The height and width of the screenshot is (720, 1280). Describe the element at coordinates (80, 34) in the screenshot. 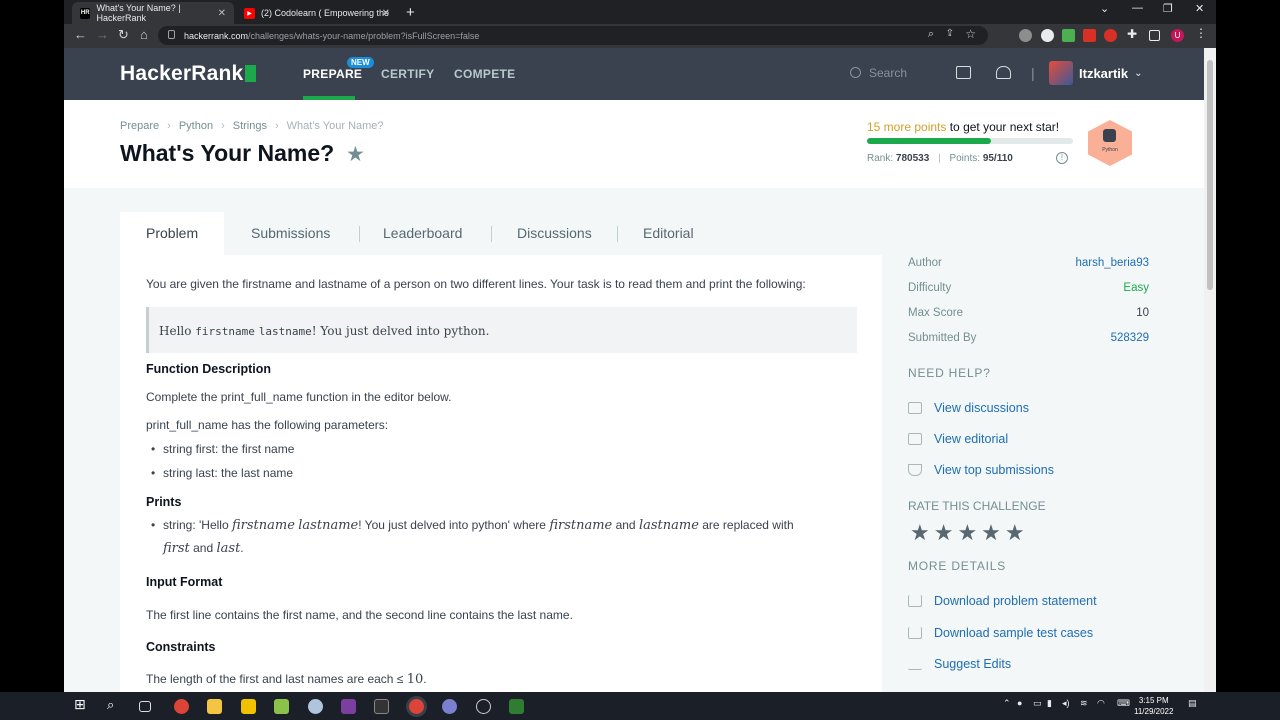

I see `back-icon: ←` at that location.